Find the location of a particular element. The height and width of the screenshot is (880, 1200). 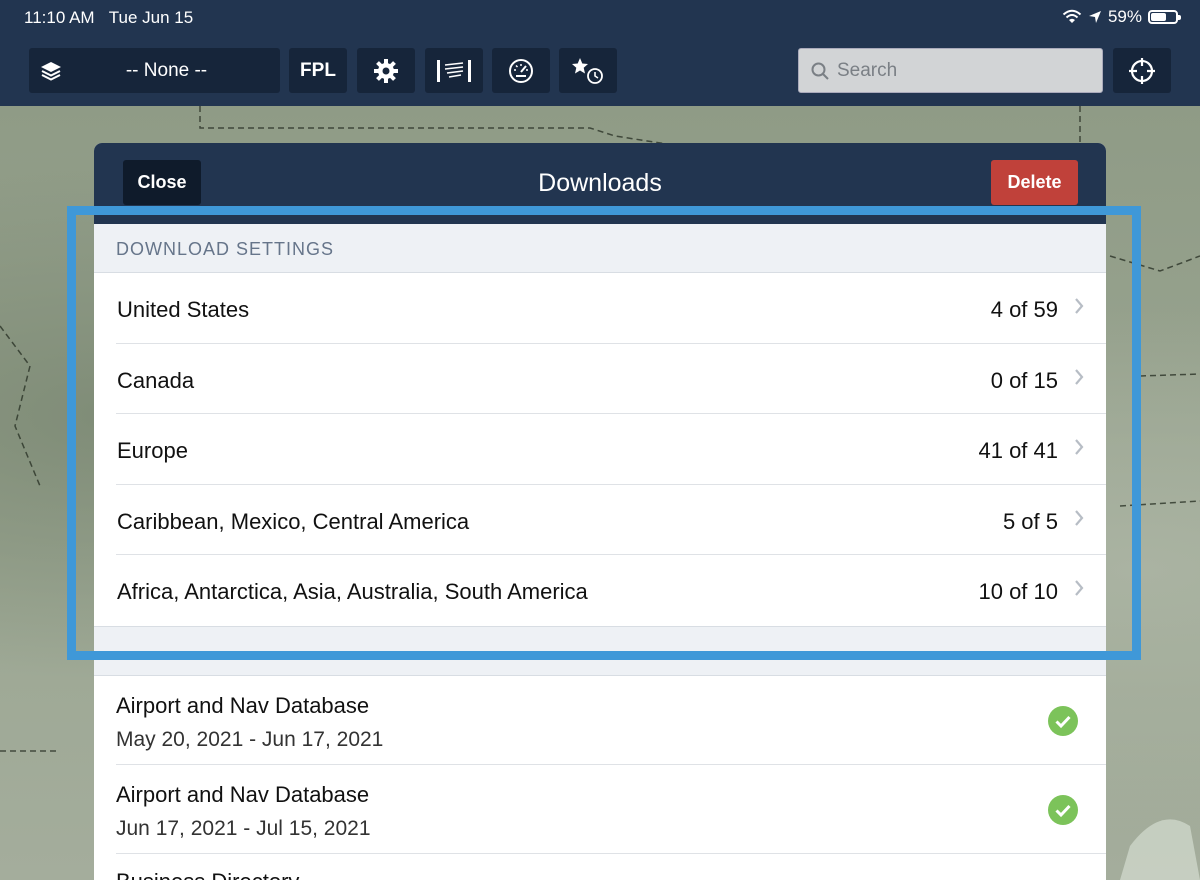

wifi-icon is located at coordinates (1072, 16).